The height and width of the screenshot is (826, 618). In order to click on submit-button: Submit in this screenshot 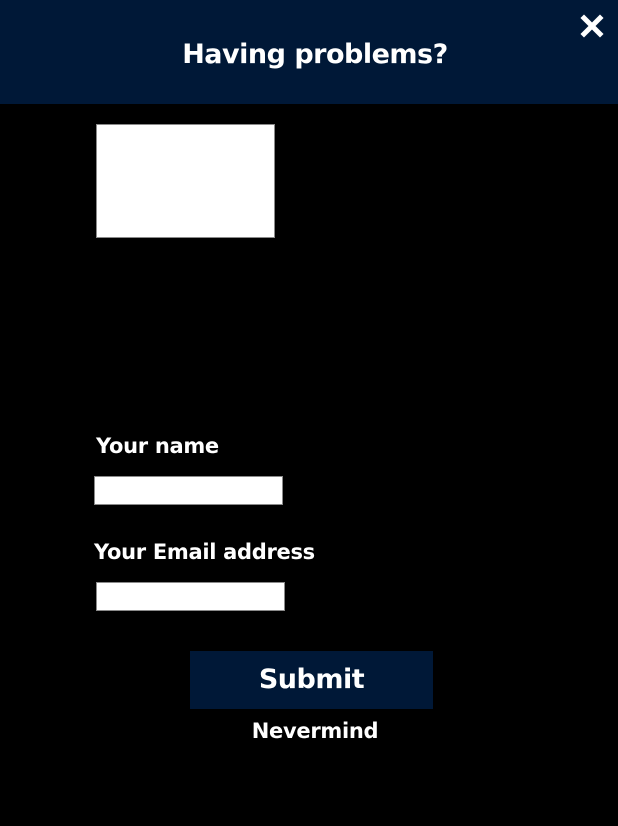, I will do `click(311, 680)`.